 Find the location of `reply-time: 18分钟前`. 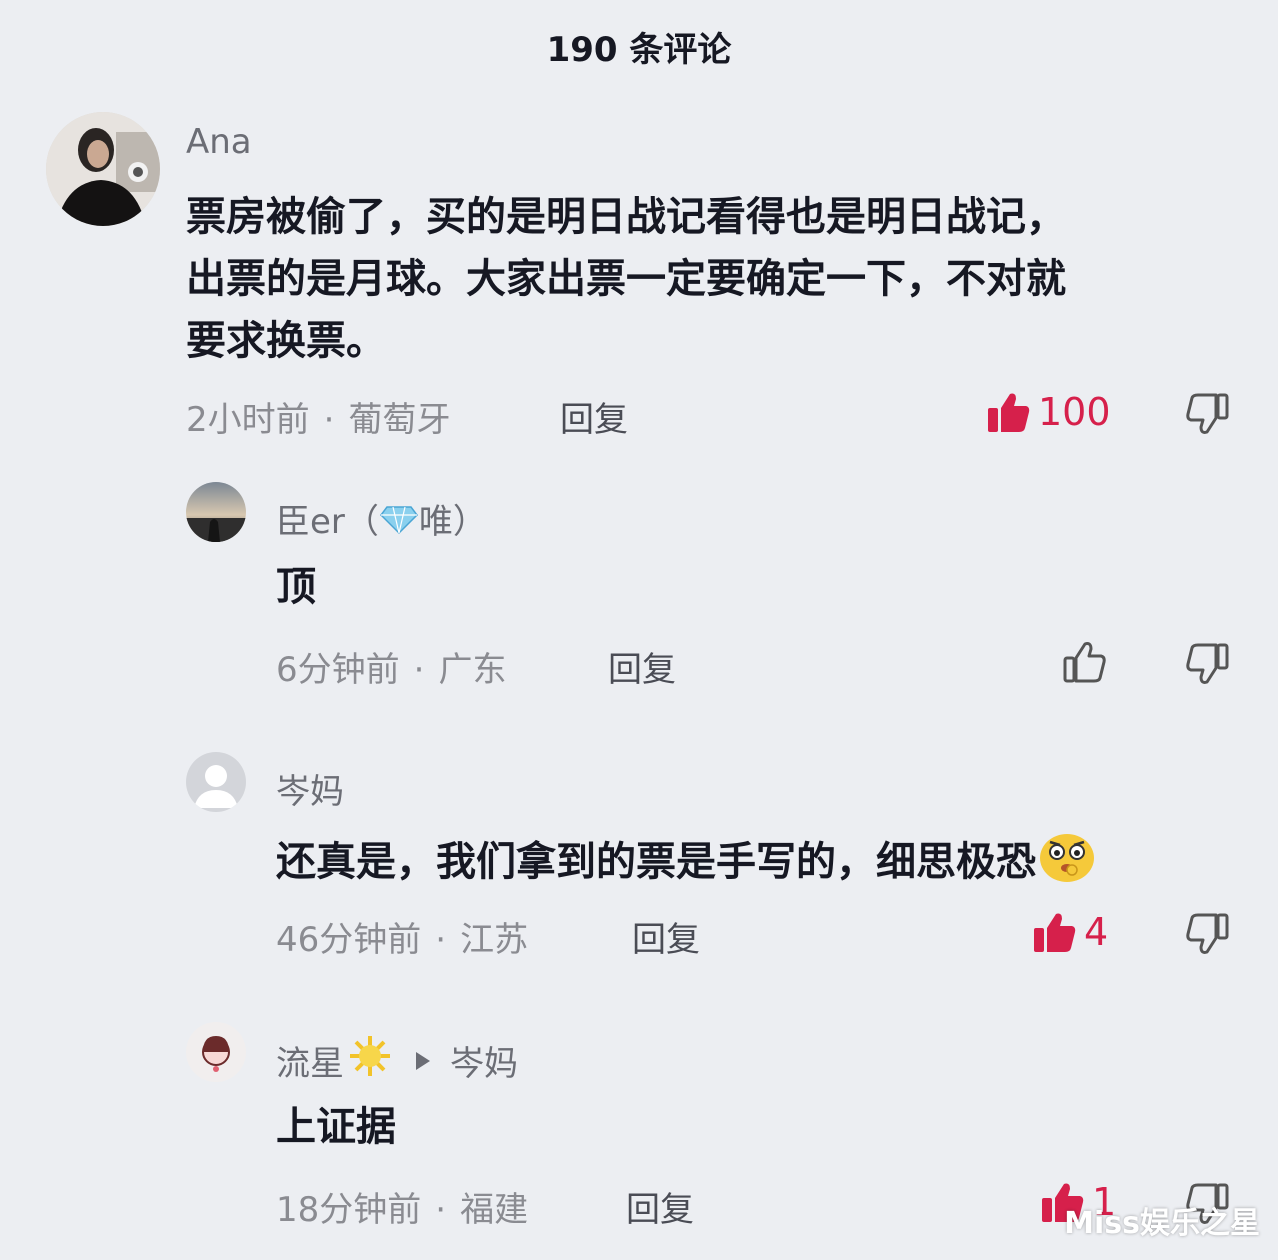

reply-time: 18分钟前 is located at coordinates (349, 1210).